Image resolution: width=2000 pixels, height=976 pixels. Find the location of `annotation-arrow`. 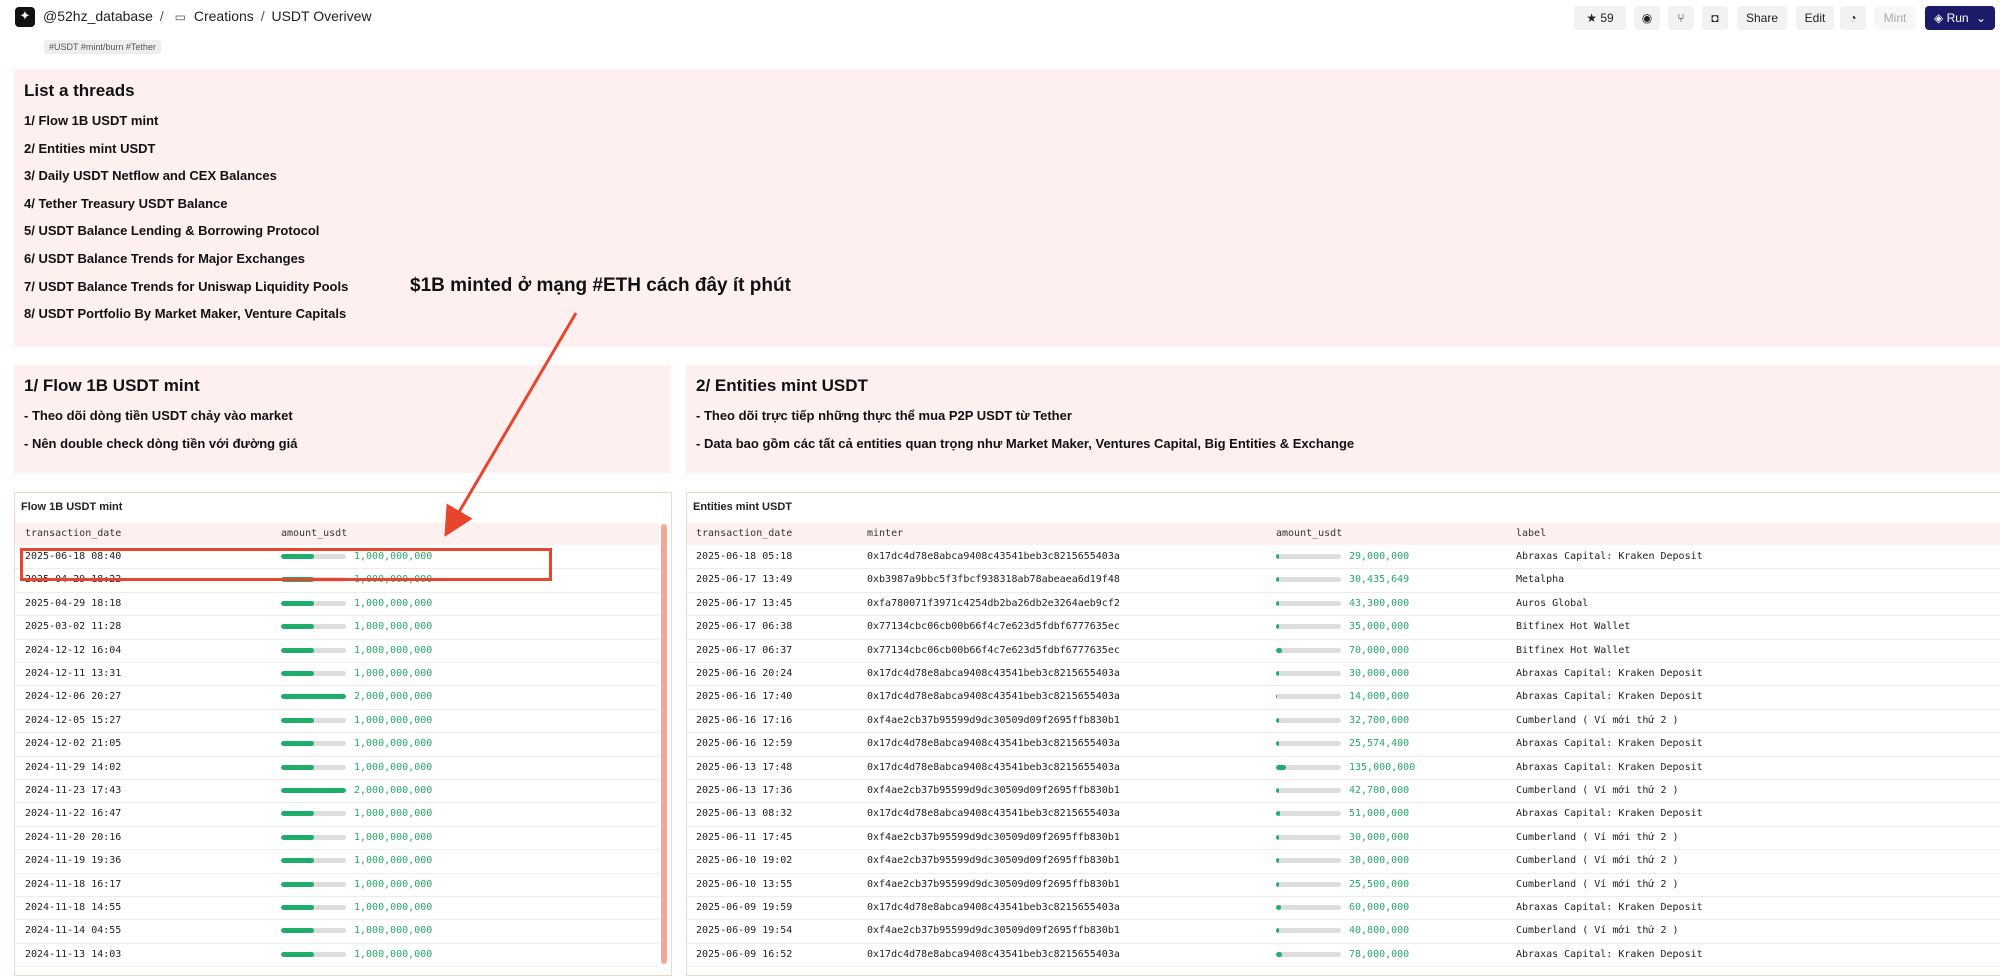

annotation-arrow is located at coordinates (511, 424).